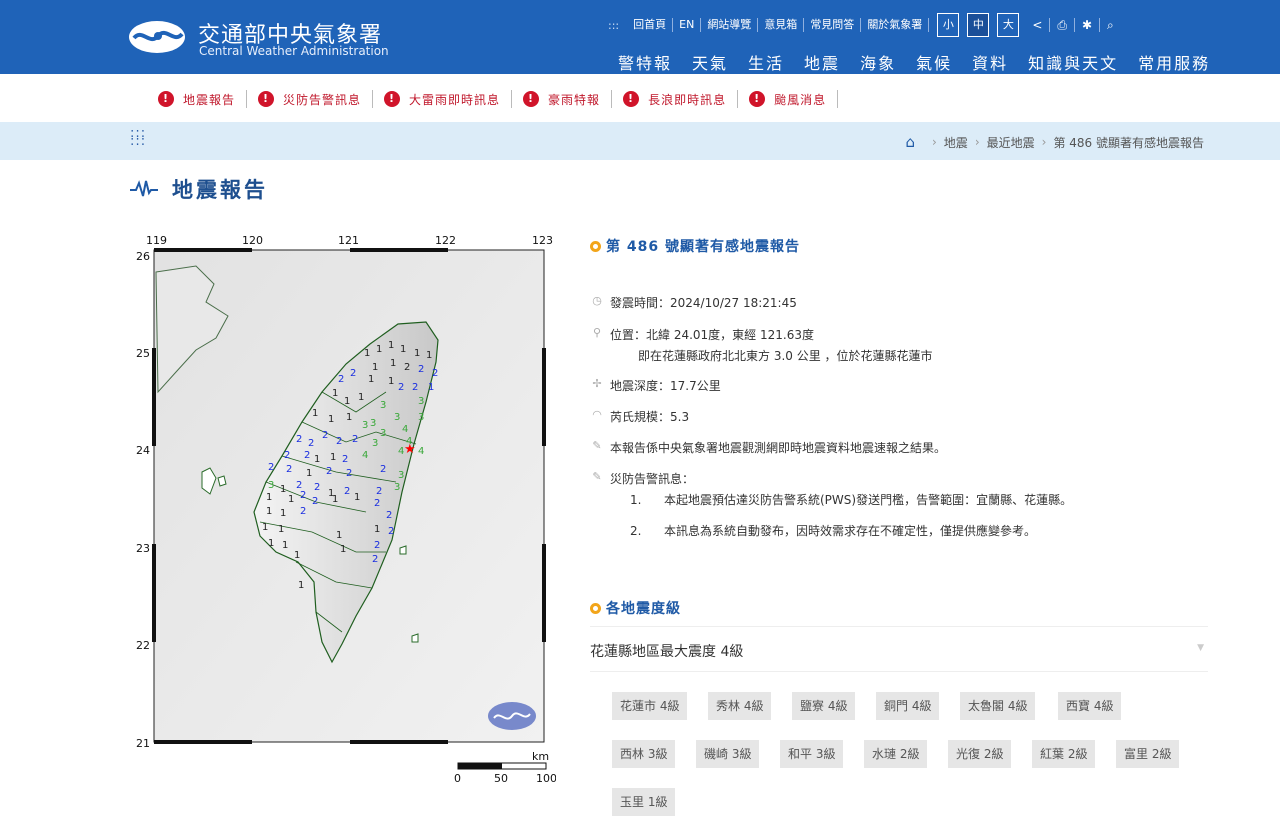 This screenshot has width=1280, height=826. What do you see at coordinates (740, 706) in the screenshot?
I see `station-badge: 秀林 4級` at bounding box center [740, 706].